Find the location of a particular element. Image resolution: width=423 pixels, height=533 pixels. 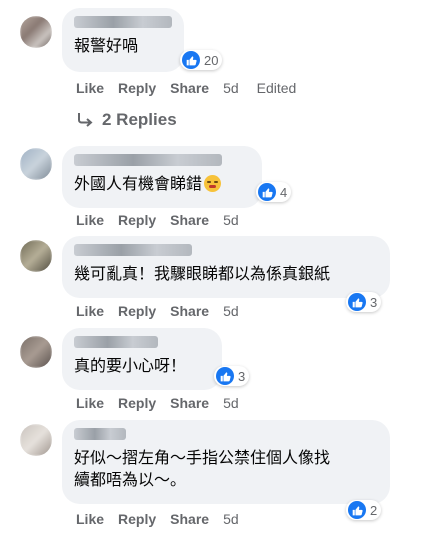

reaction-badge: 2 is located at coordinates (364, 510).